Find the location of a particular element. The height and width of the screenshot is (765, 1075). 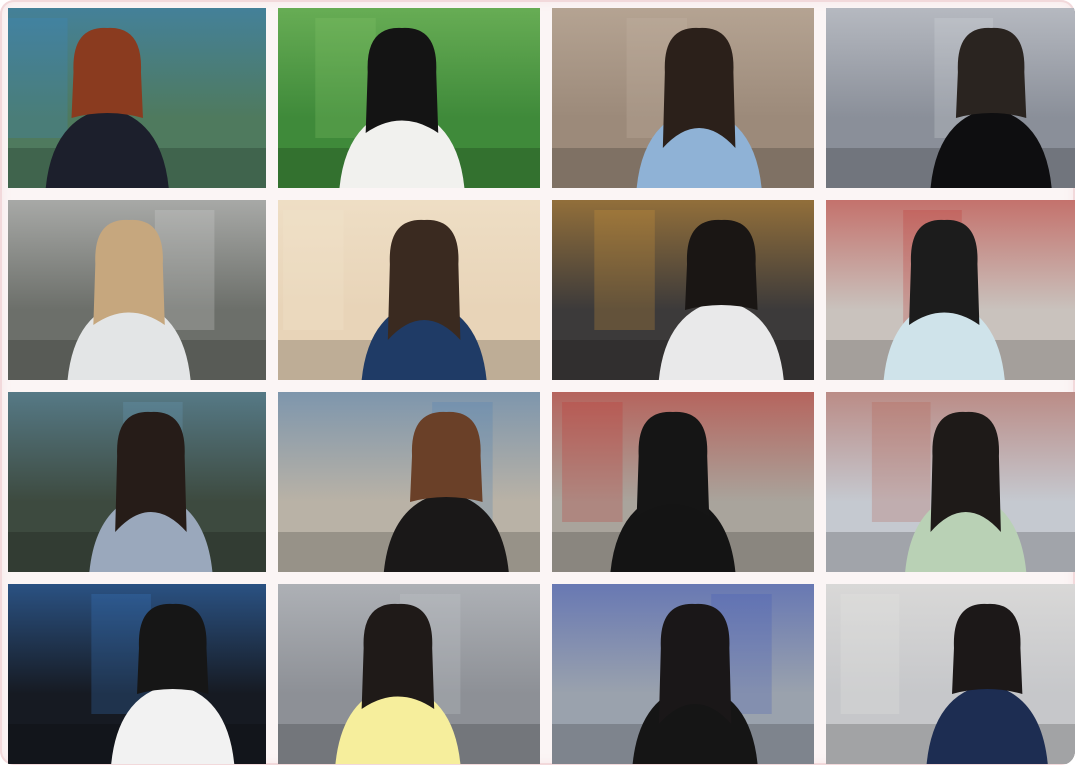

photo-tile-r4c3 is located at coordinates (683, 674).